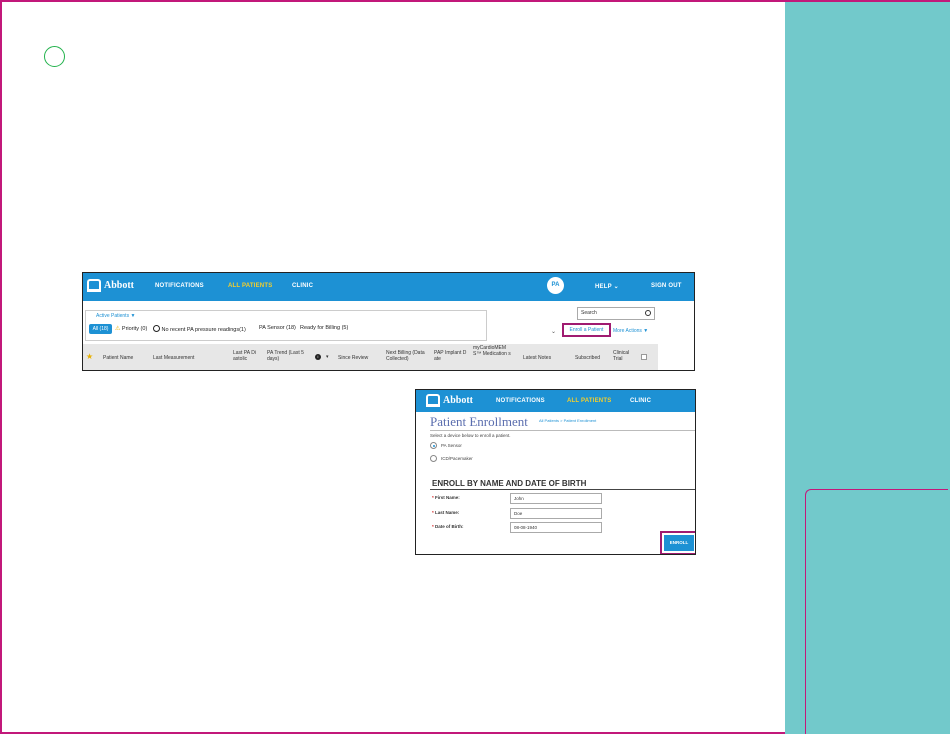 The image size is (950, 734). Describe the element at coordinates (433, 458) in the screenshot. I see `radio-icd-pacemaker` at that location.